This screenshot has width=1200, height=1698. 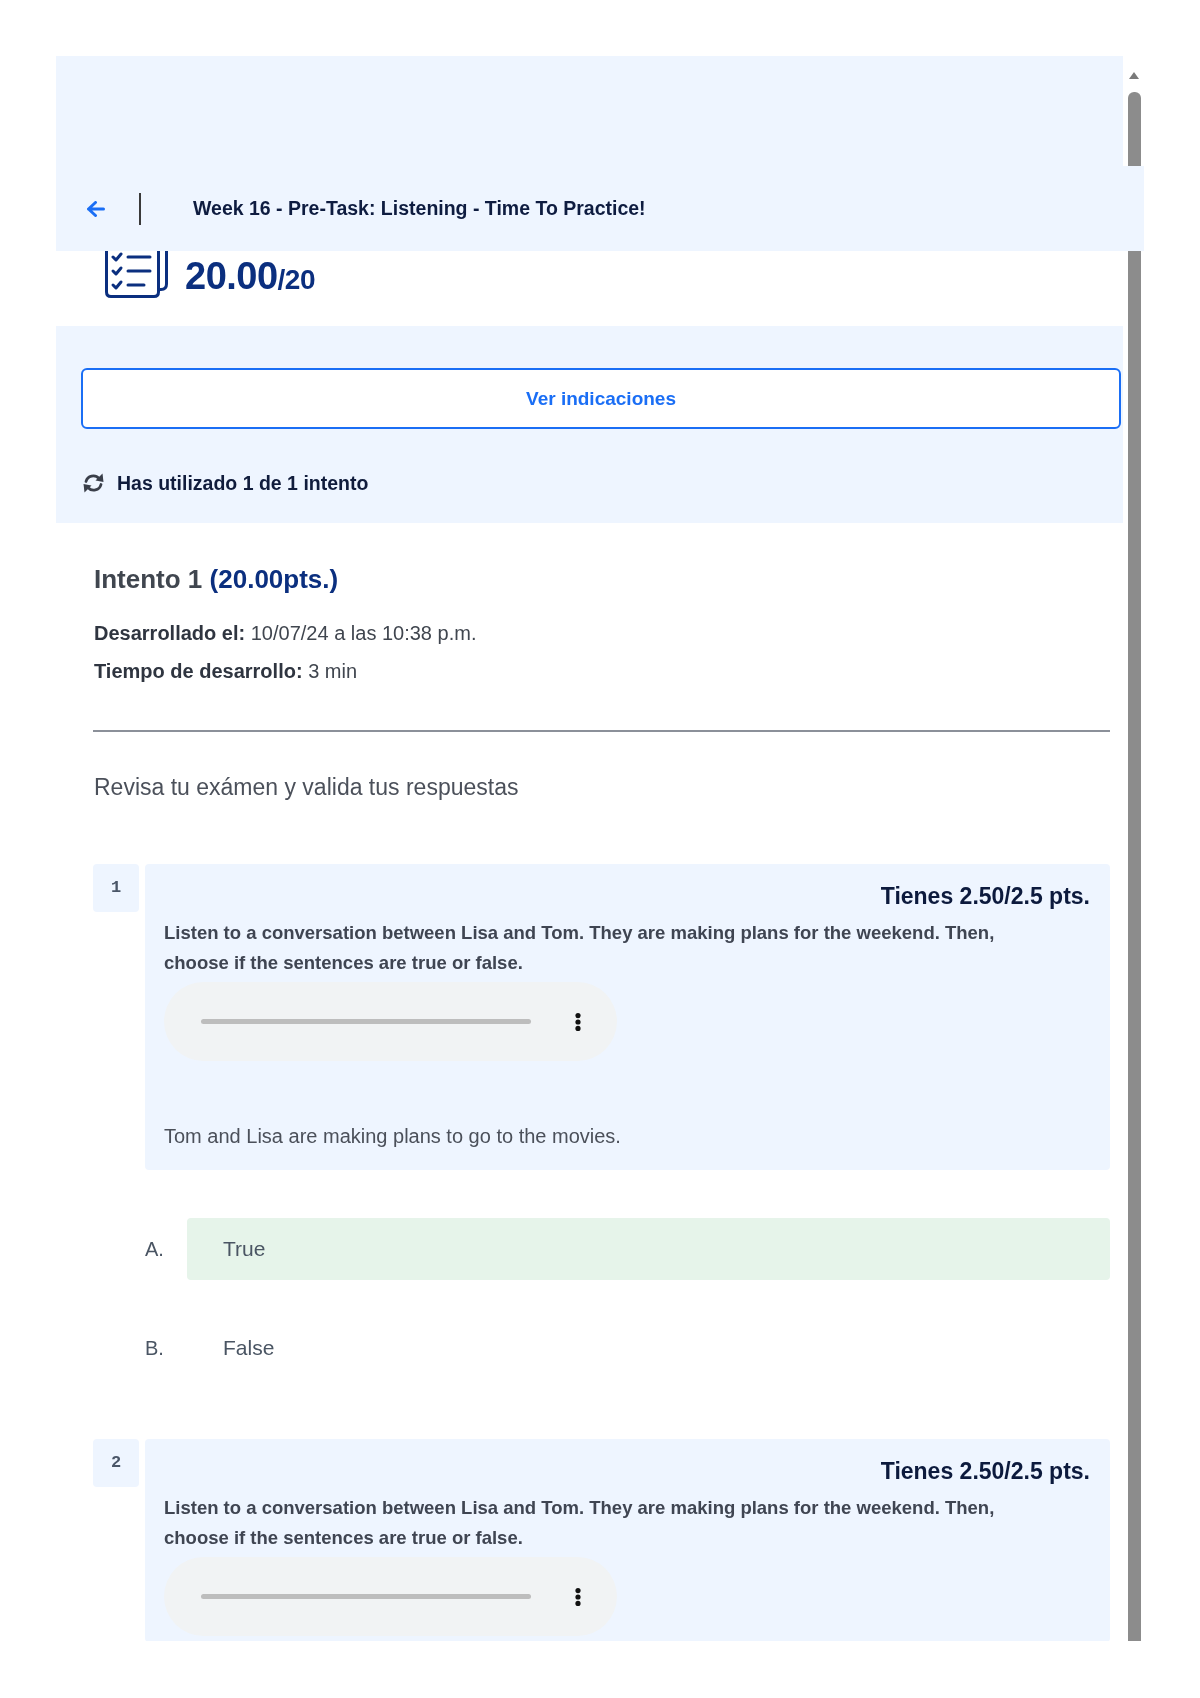 What do you see at coordinates (296, 279) in the screenshot?
I see `score-total: /20` at bounding box center [296, 279].